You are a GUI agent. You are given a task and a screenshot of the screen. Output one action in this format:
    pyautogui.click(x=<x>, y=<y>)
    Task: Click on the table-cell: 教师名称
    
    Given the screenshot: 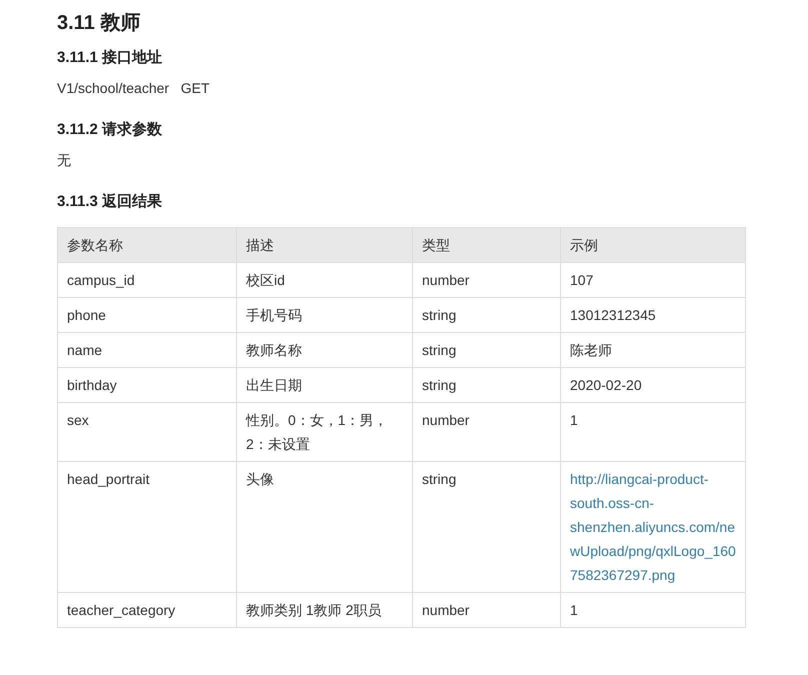 What is the action you would take?
    pyautogui.click(x=324, y=350)
    